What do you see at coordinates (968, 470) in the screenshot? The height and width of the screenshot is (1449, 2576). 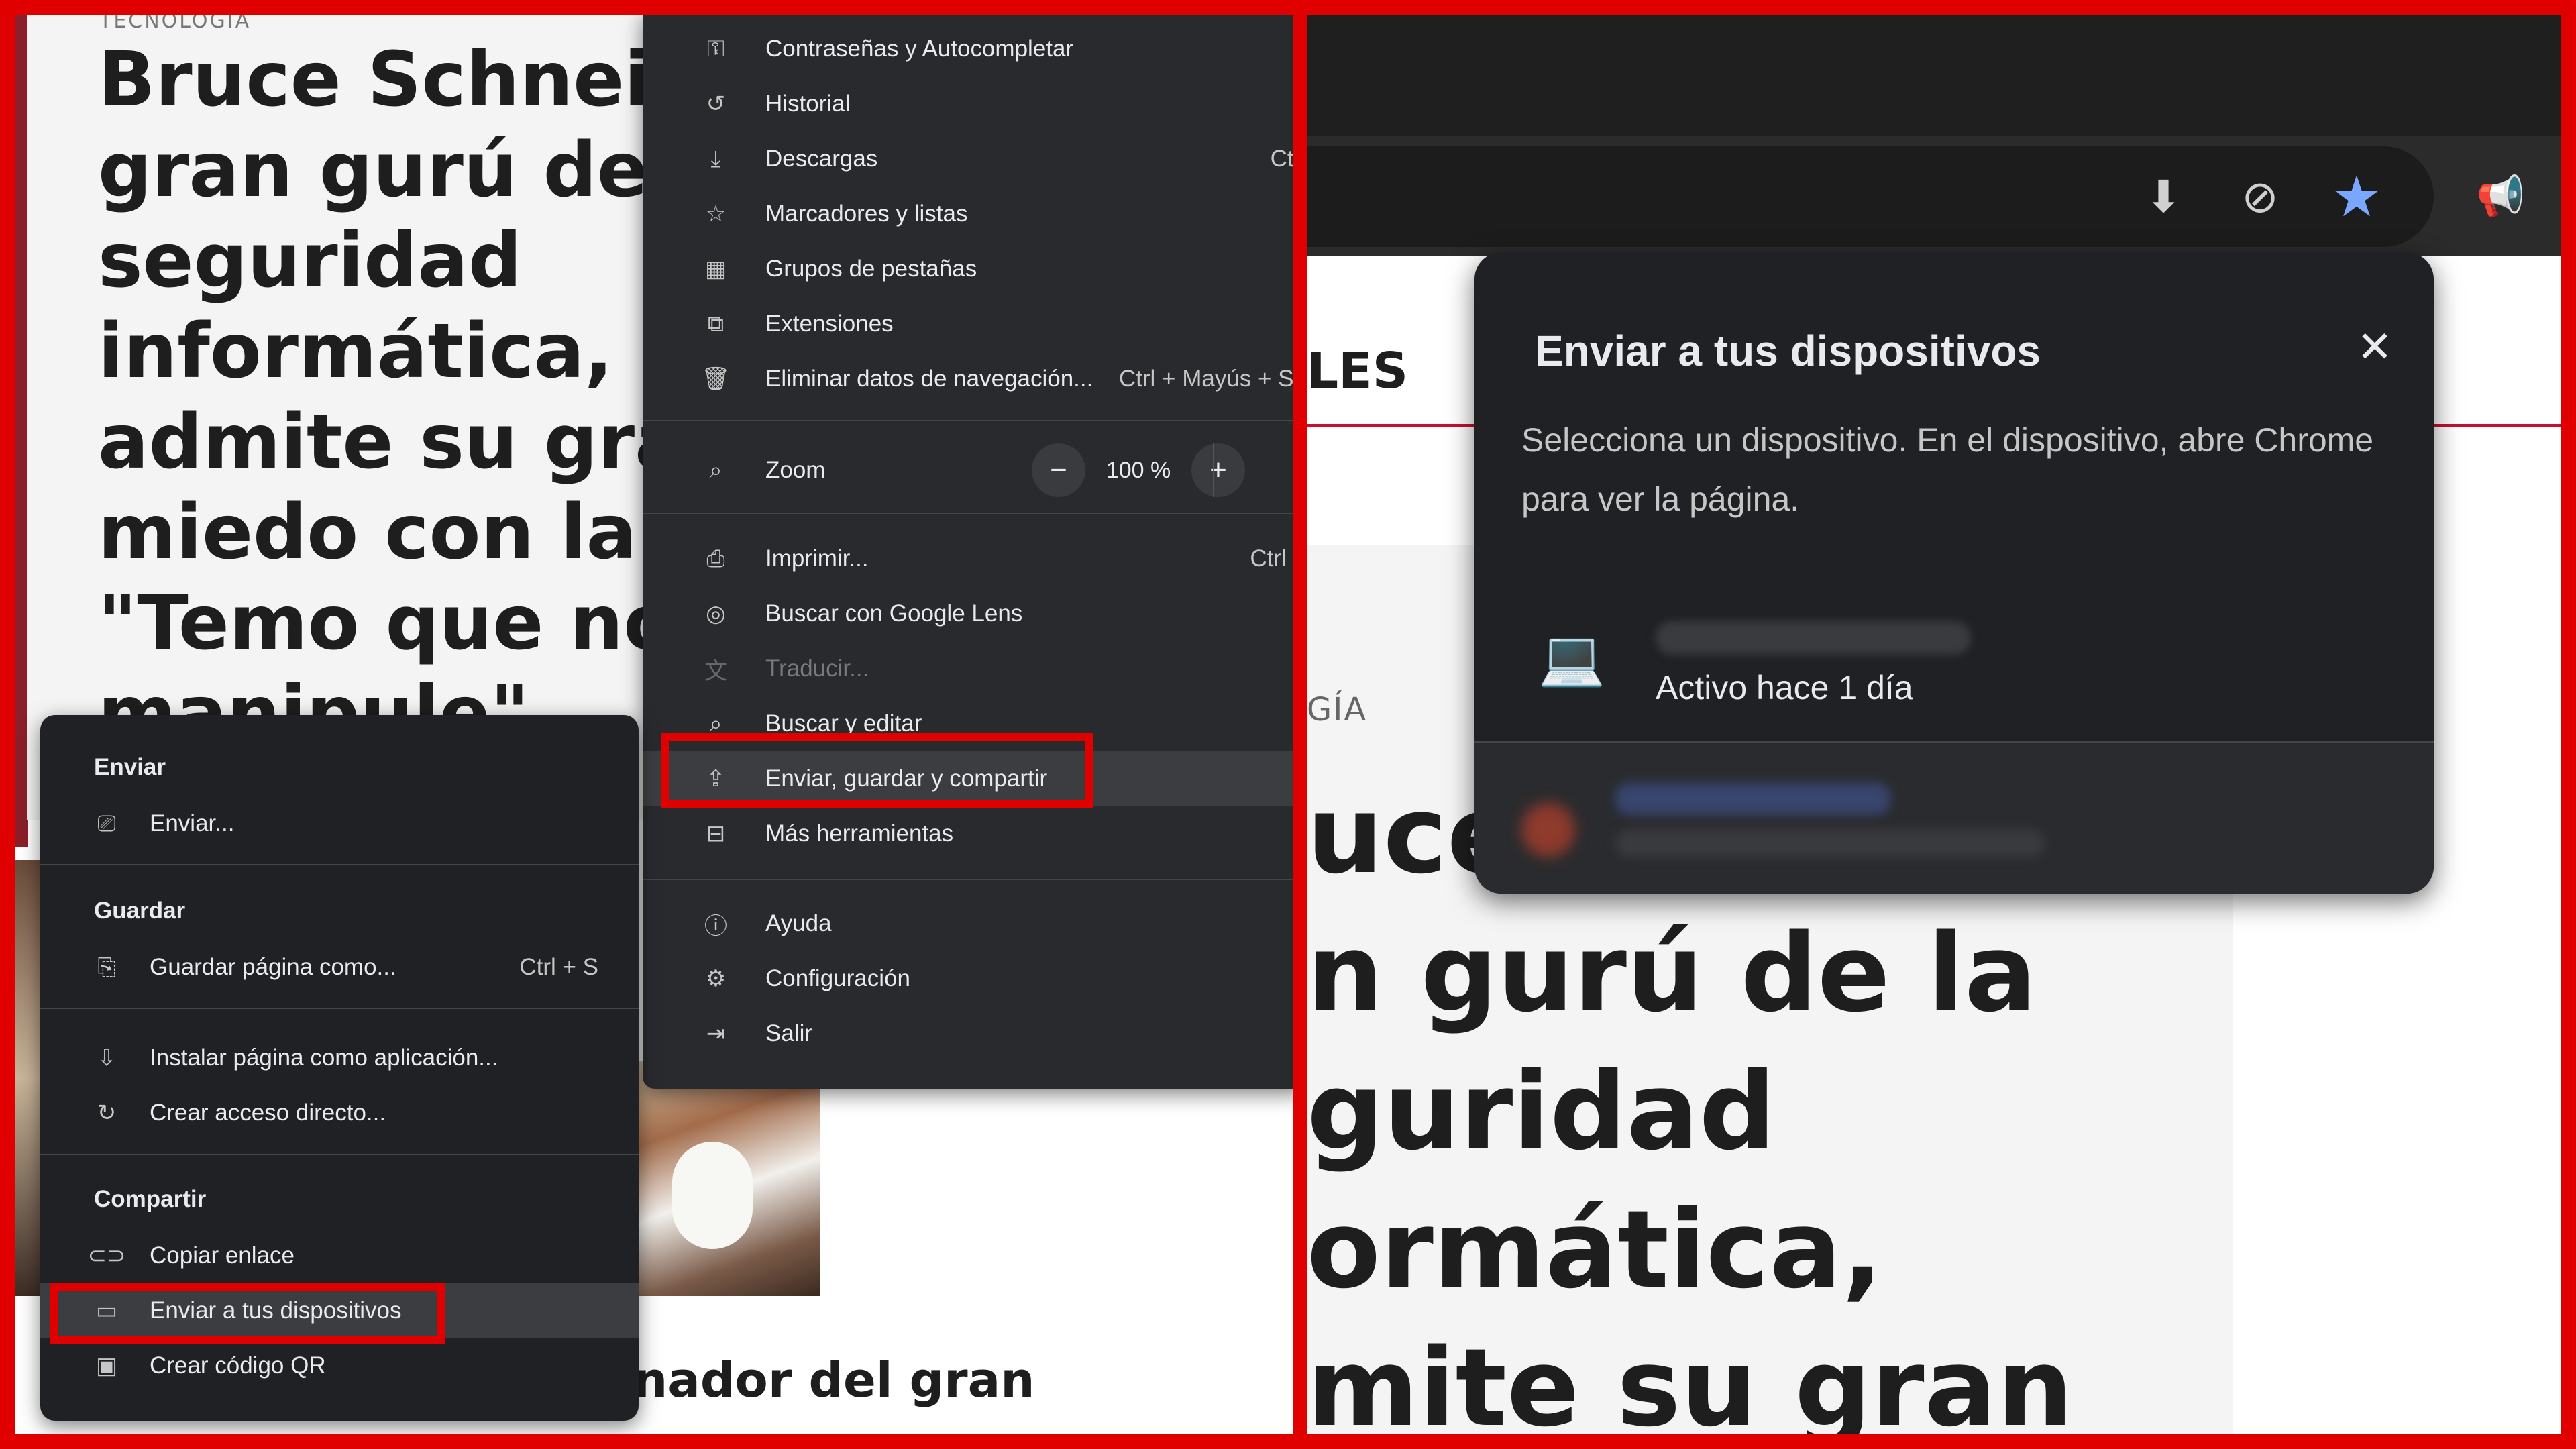 I see `menu-item-zoom: ⌕ Zoom − 100 % +` at bounding box center [968, 470].